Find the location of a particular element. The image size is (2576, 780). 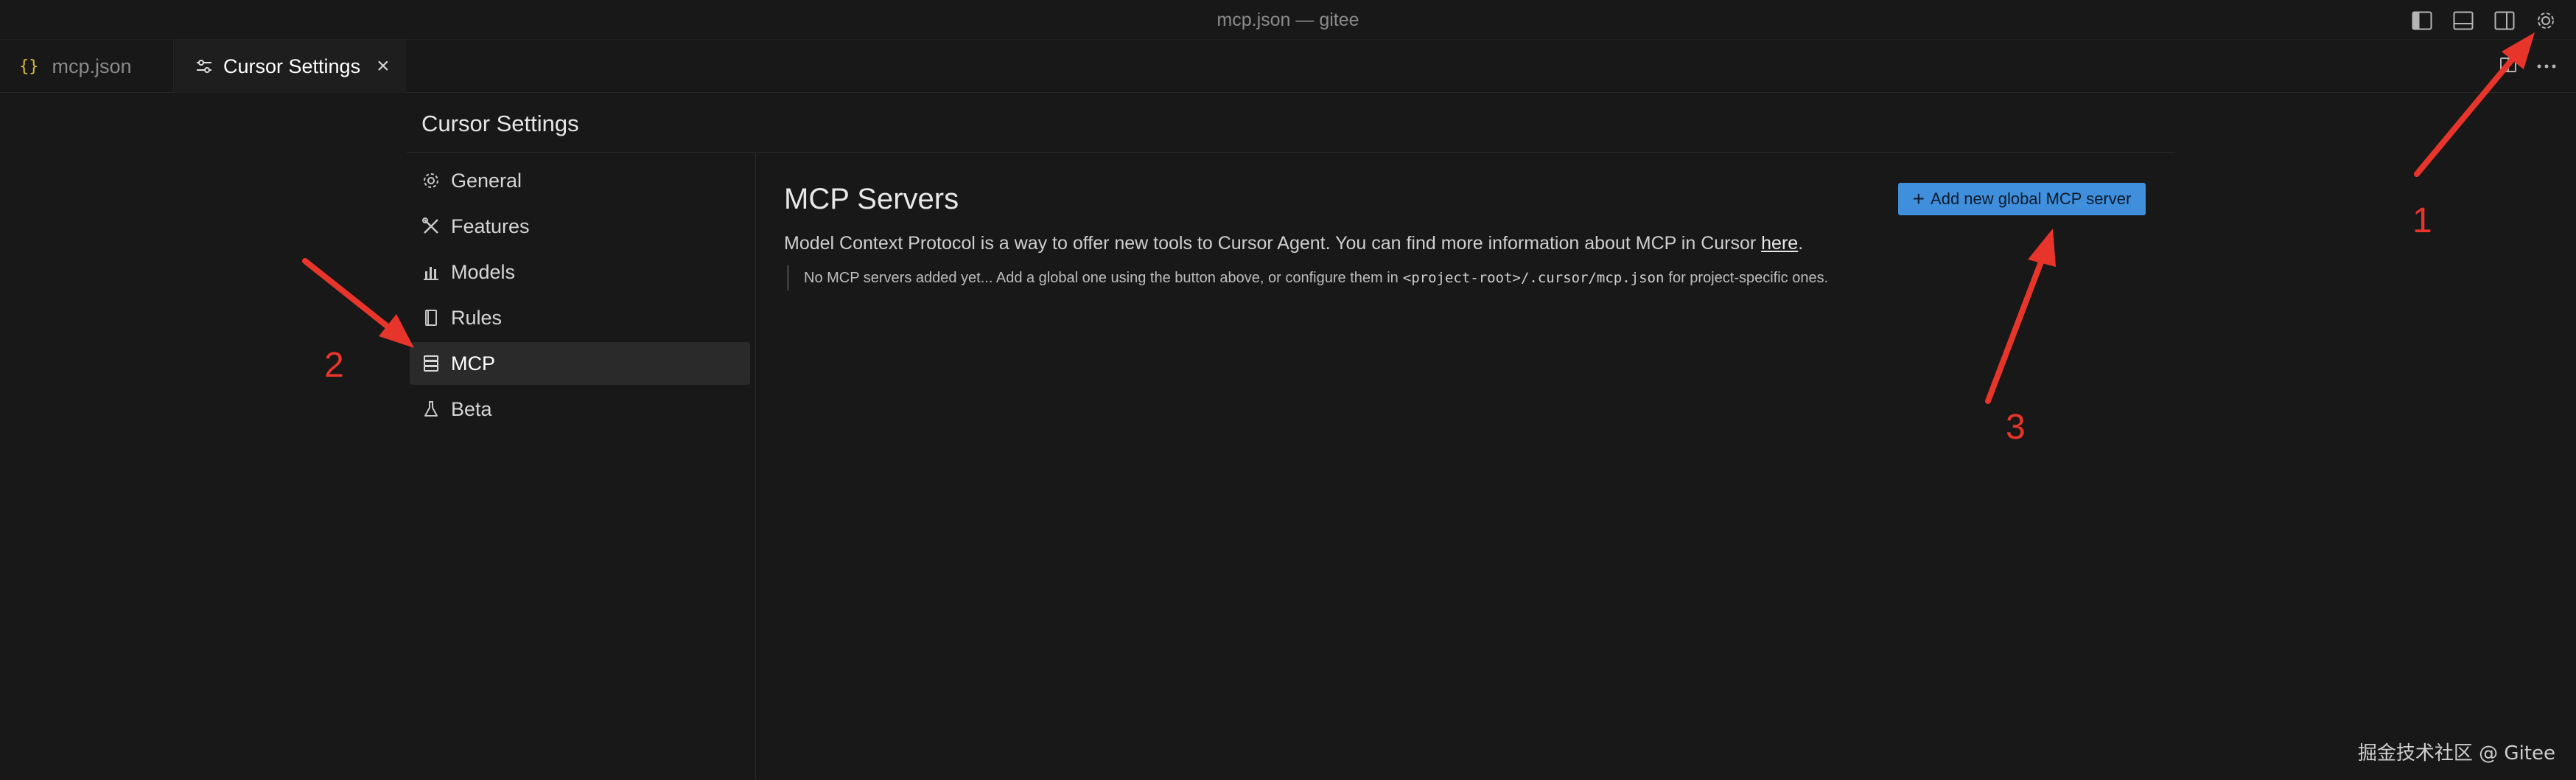

tab-mcp-json: {} mcp.json is located at coordinates (87, 66).